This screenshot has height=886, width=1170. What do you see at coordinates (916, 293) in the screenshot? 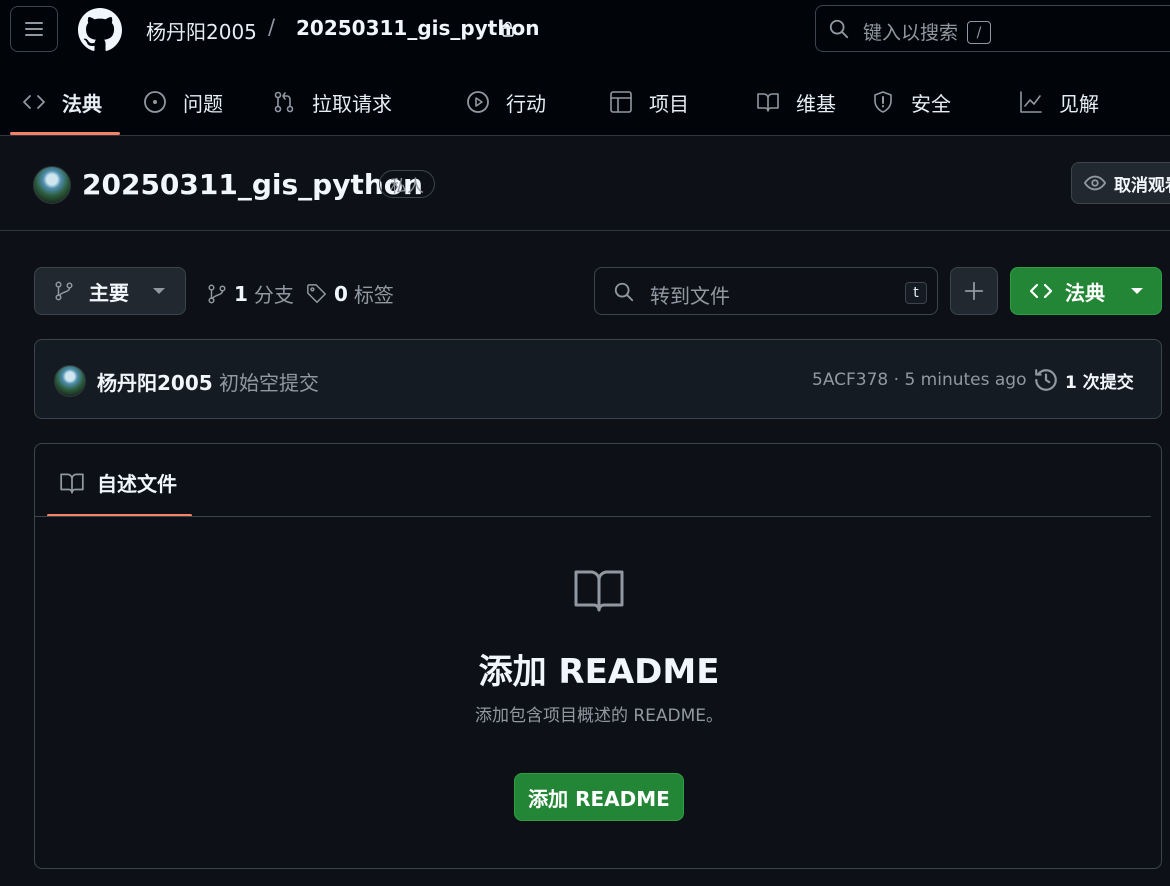
I see `file-search-shortcut-key: t` at bounding box center [916, 293].